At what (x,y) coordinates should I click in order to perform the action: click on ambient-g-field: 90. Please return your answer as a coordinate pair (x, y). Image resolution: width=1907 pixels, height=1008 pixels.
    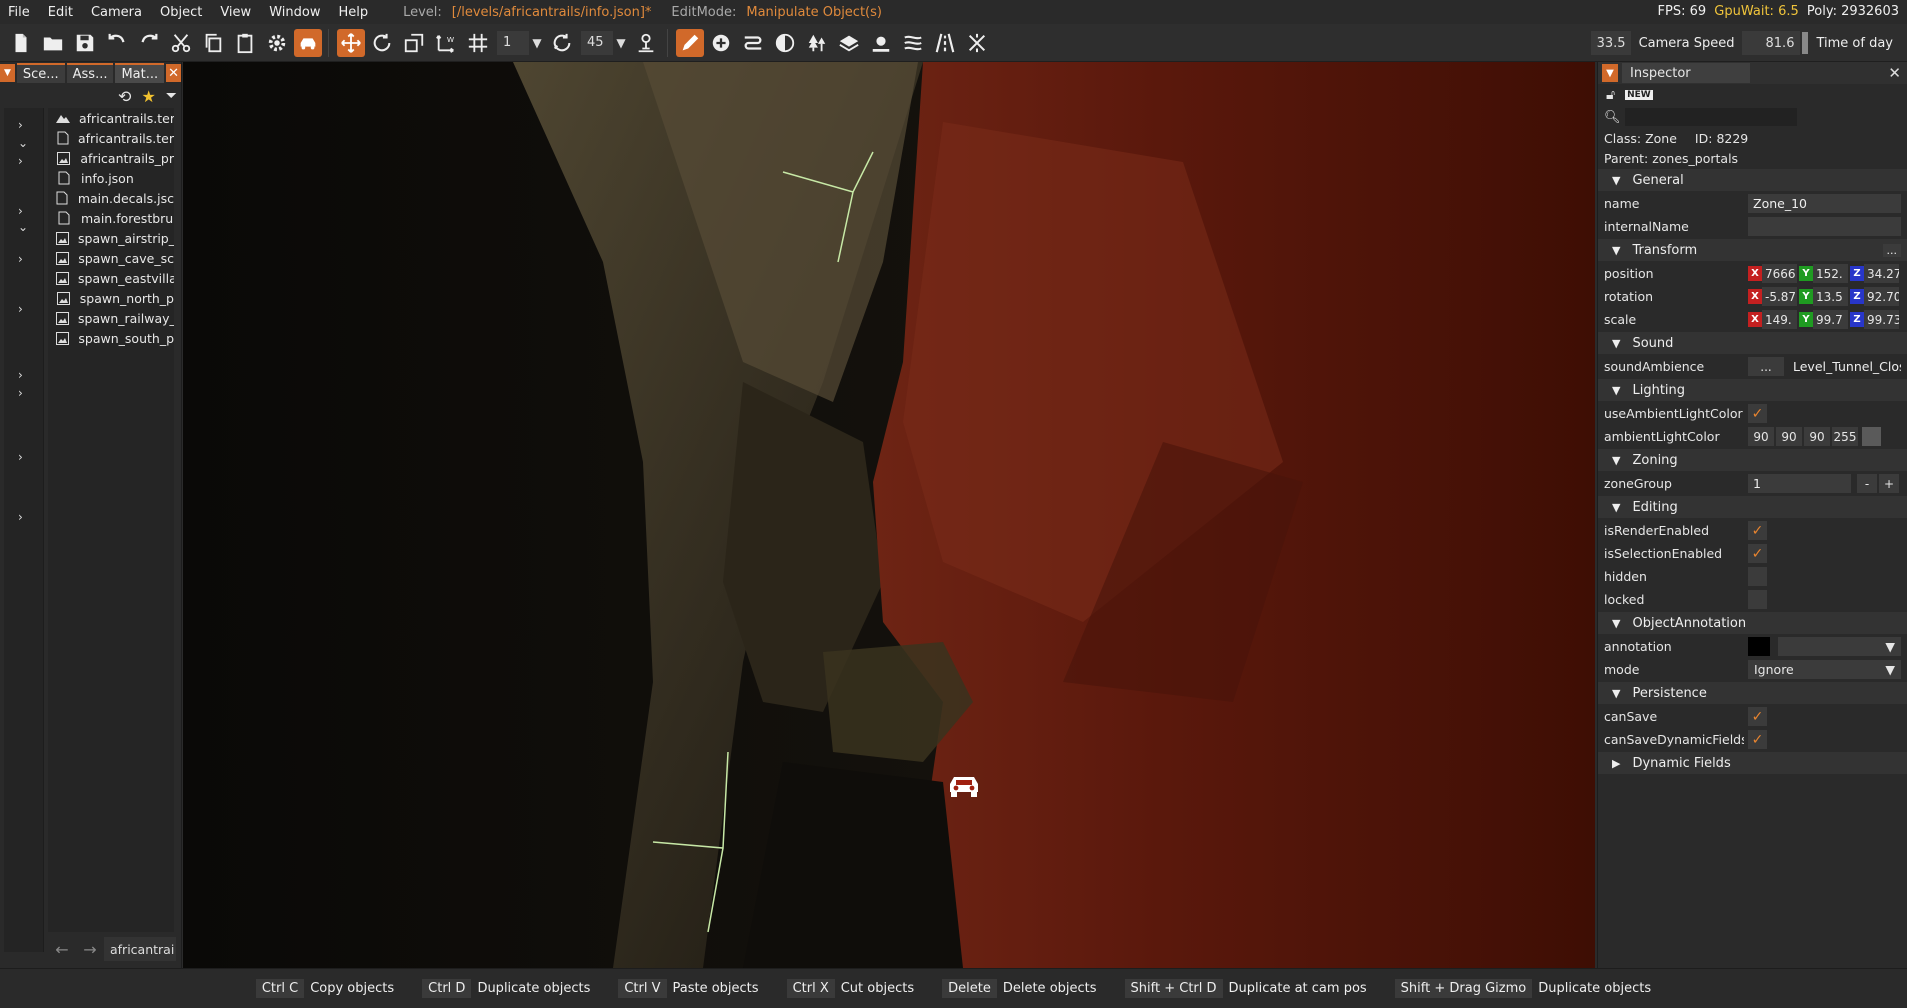
    Looking at the image, I should click on (1789, 436).